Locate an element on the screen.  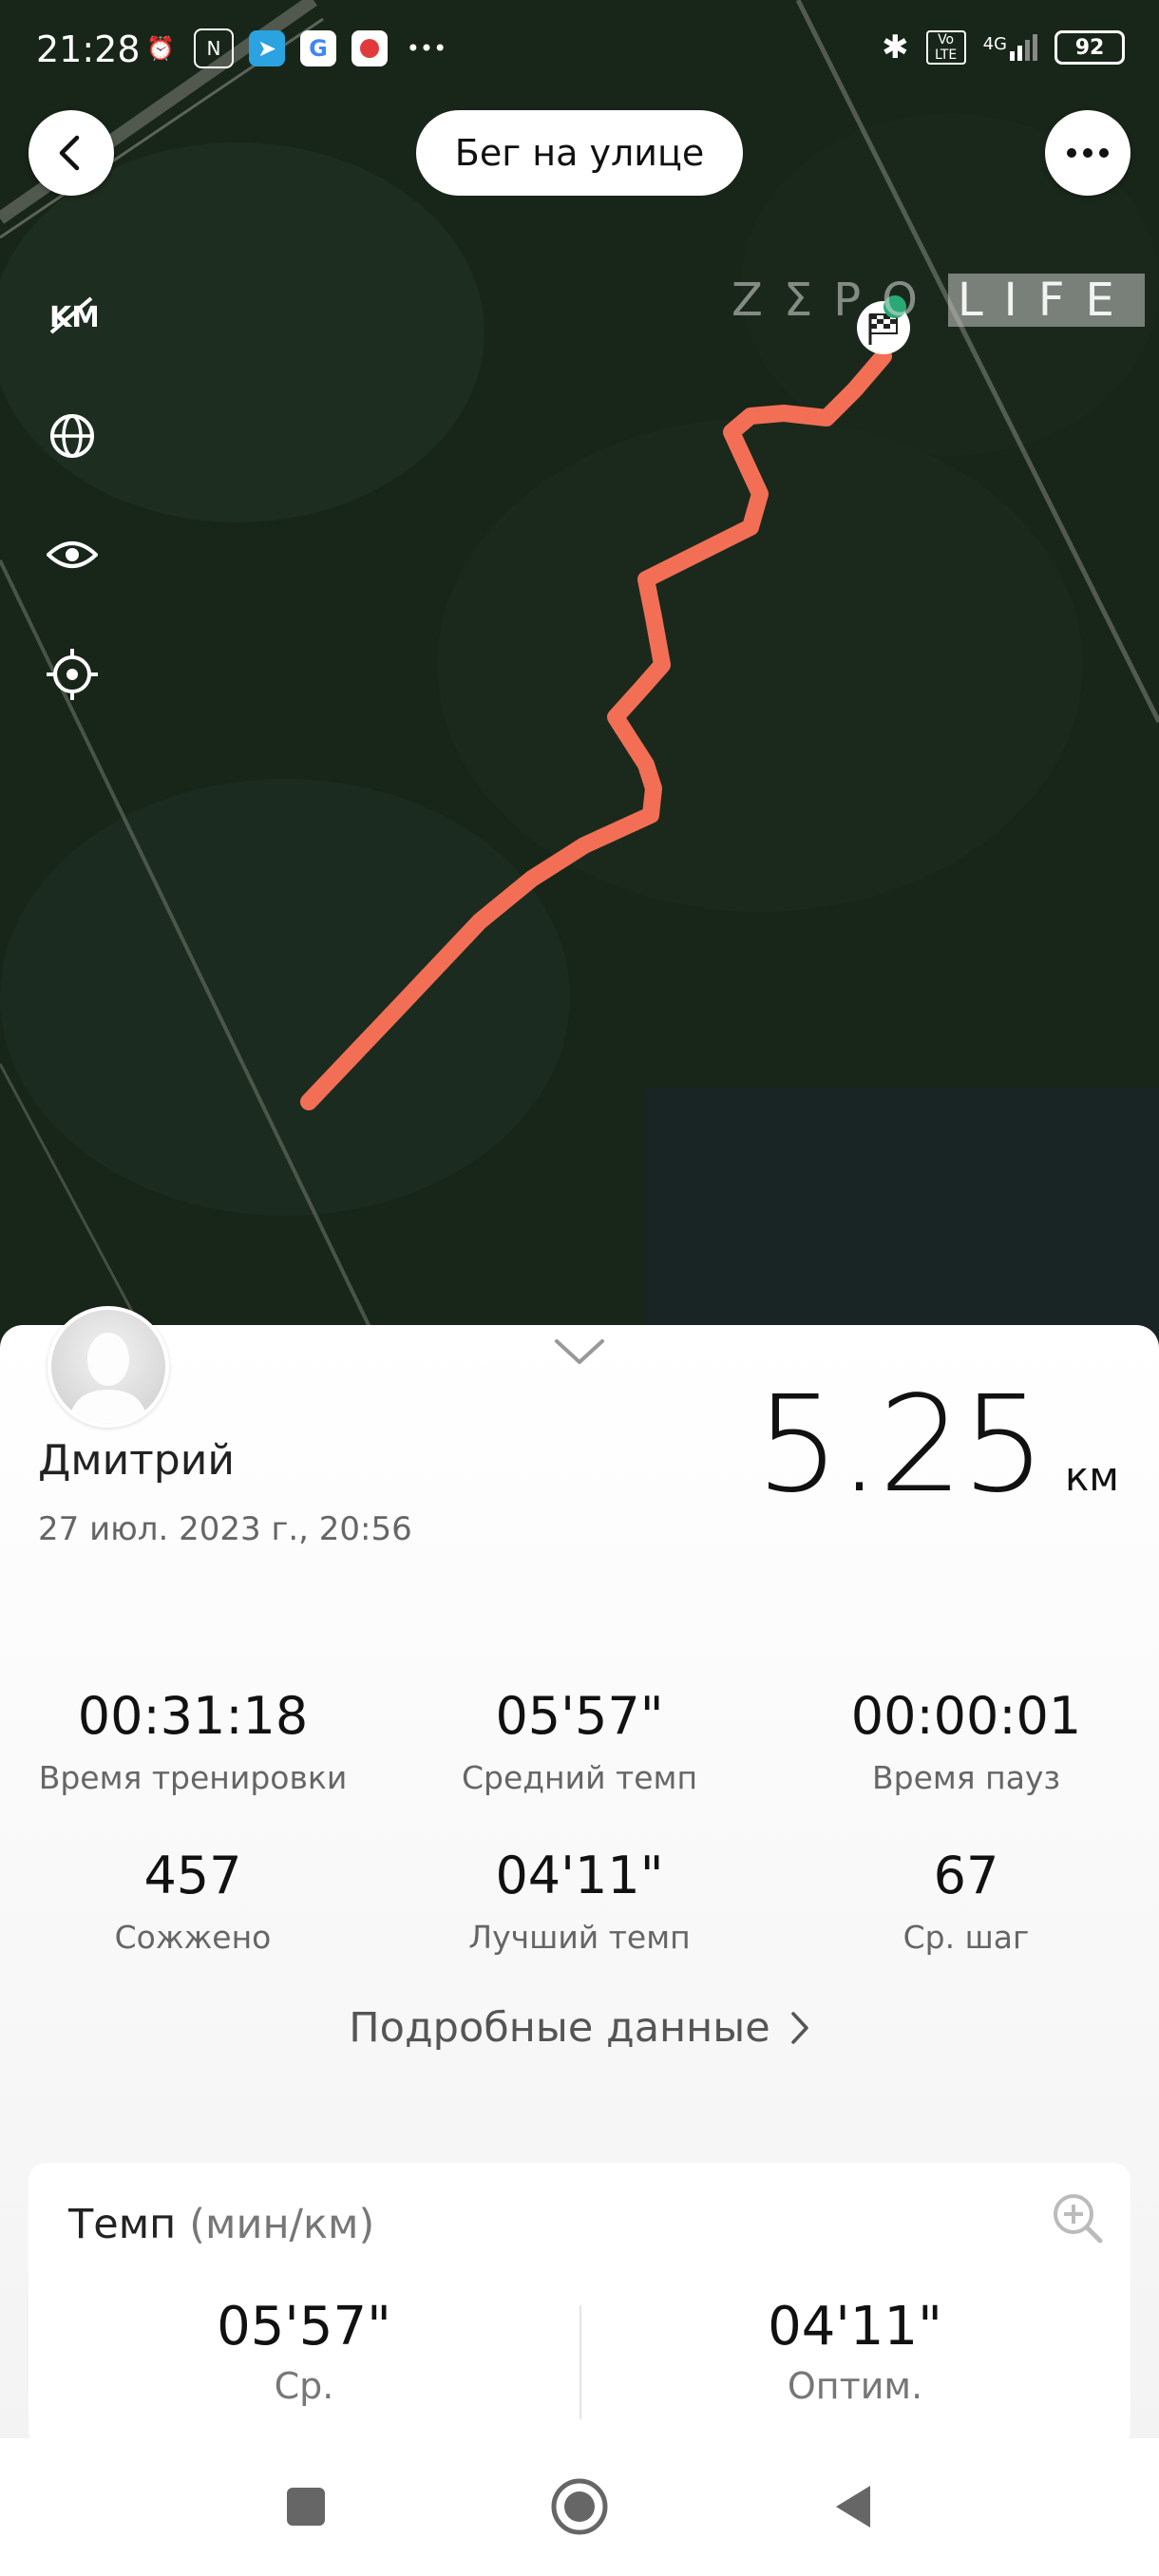
battery-icon: 92 is located at coordinates (1089, 47).